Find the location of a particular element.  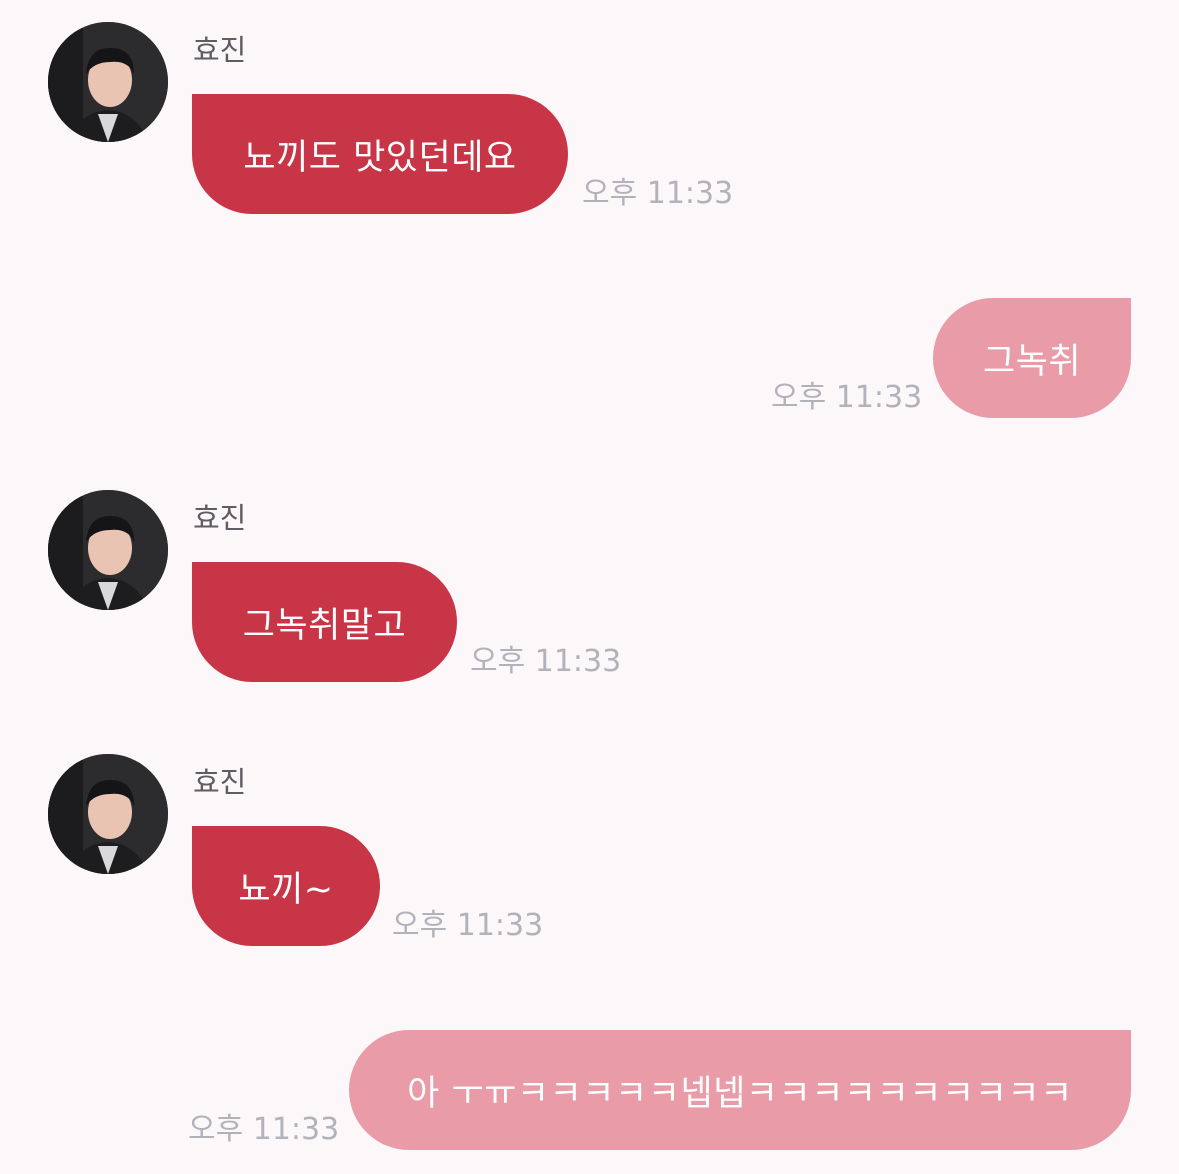

message-text: 아 ㅜㅠㅋㅋㅋㅋㅋ넵넵ㅋㅋㅋㅋㅋㅋㅋㅋㅋㅋ is located at coordinates (740, 1093).